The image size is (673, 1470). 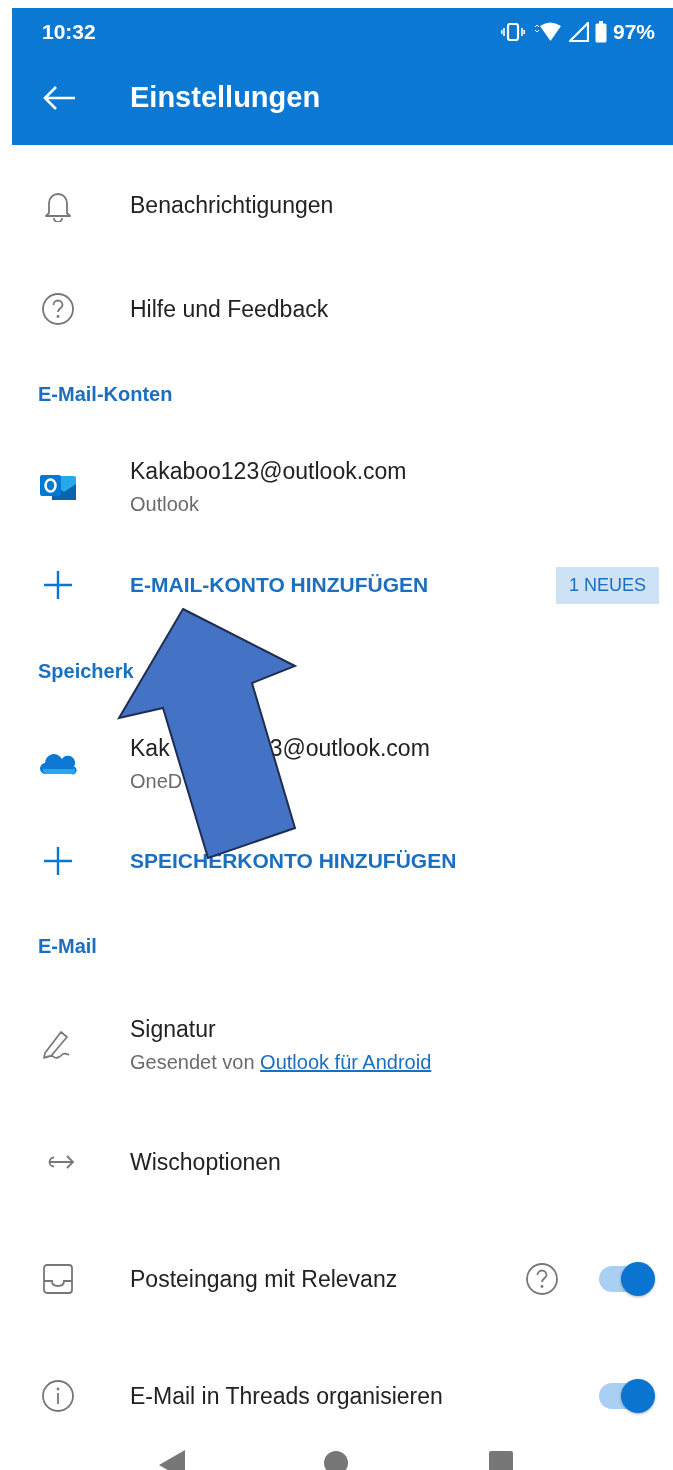 What do you see at coordinates (58, 764) in the screenshot?
I see `cloud-icon` at bounding box center [58, 764].